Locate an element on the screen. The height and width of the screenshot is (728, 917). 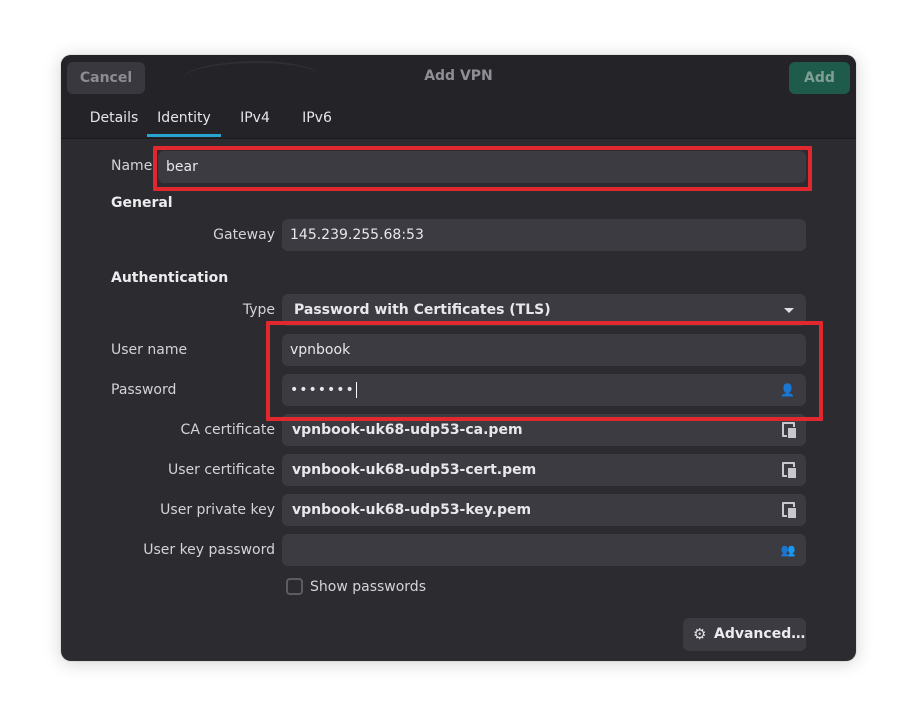
highlight-box-credentials is located at coordinates (544, 371).